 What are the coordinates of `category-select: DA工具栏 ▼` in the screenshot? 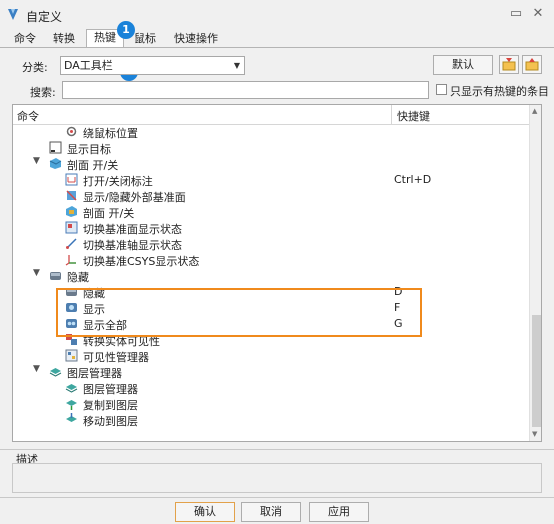 It's located at (152, 65).